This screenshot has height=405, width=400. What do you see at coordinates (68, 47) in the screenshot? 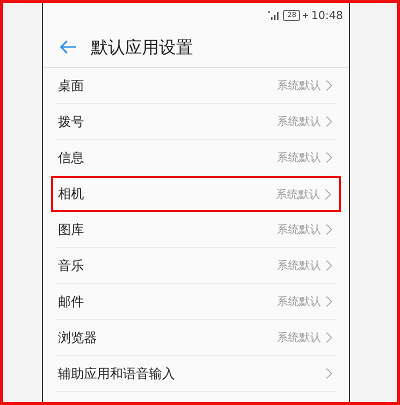
I see `back-arrow-icon` at bounding box center [68, 47].